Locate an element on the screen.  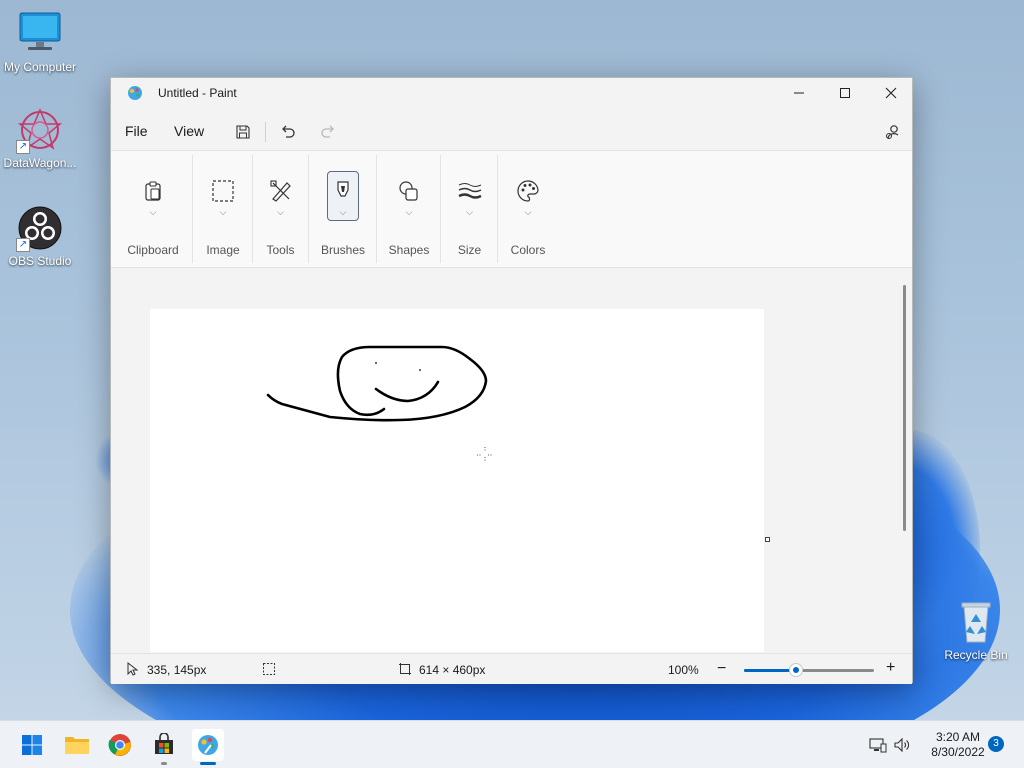
datawagon-icon: ↗ is located at coordinates (40, 130).